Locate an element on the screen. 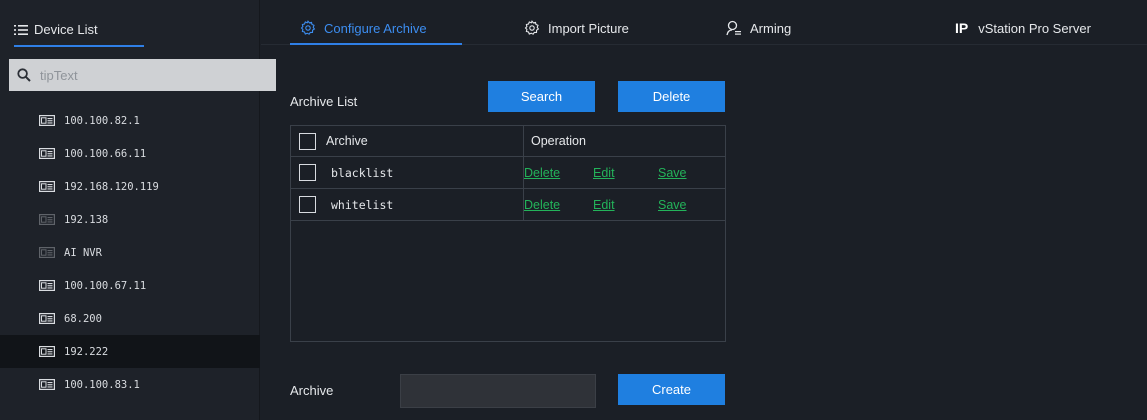  column-header-operation: Operation is located at coordinates (558, 141).